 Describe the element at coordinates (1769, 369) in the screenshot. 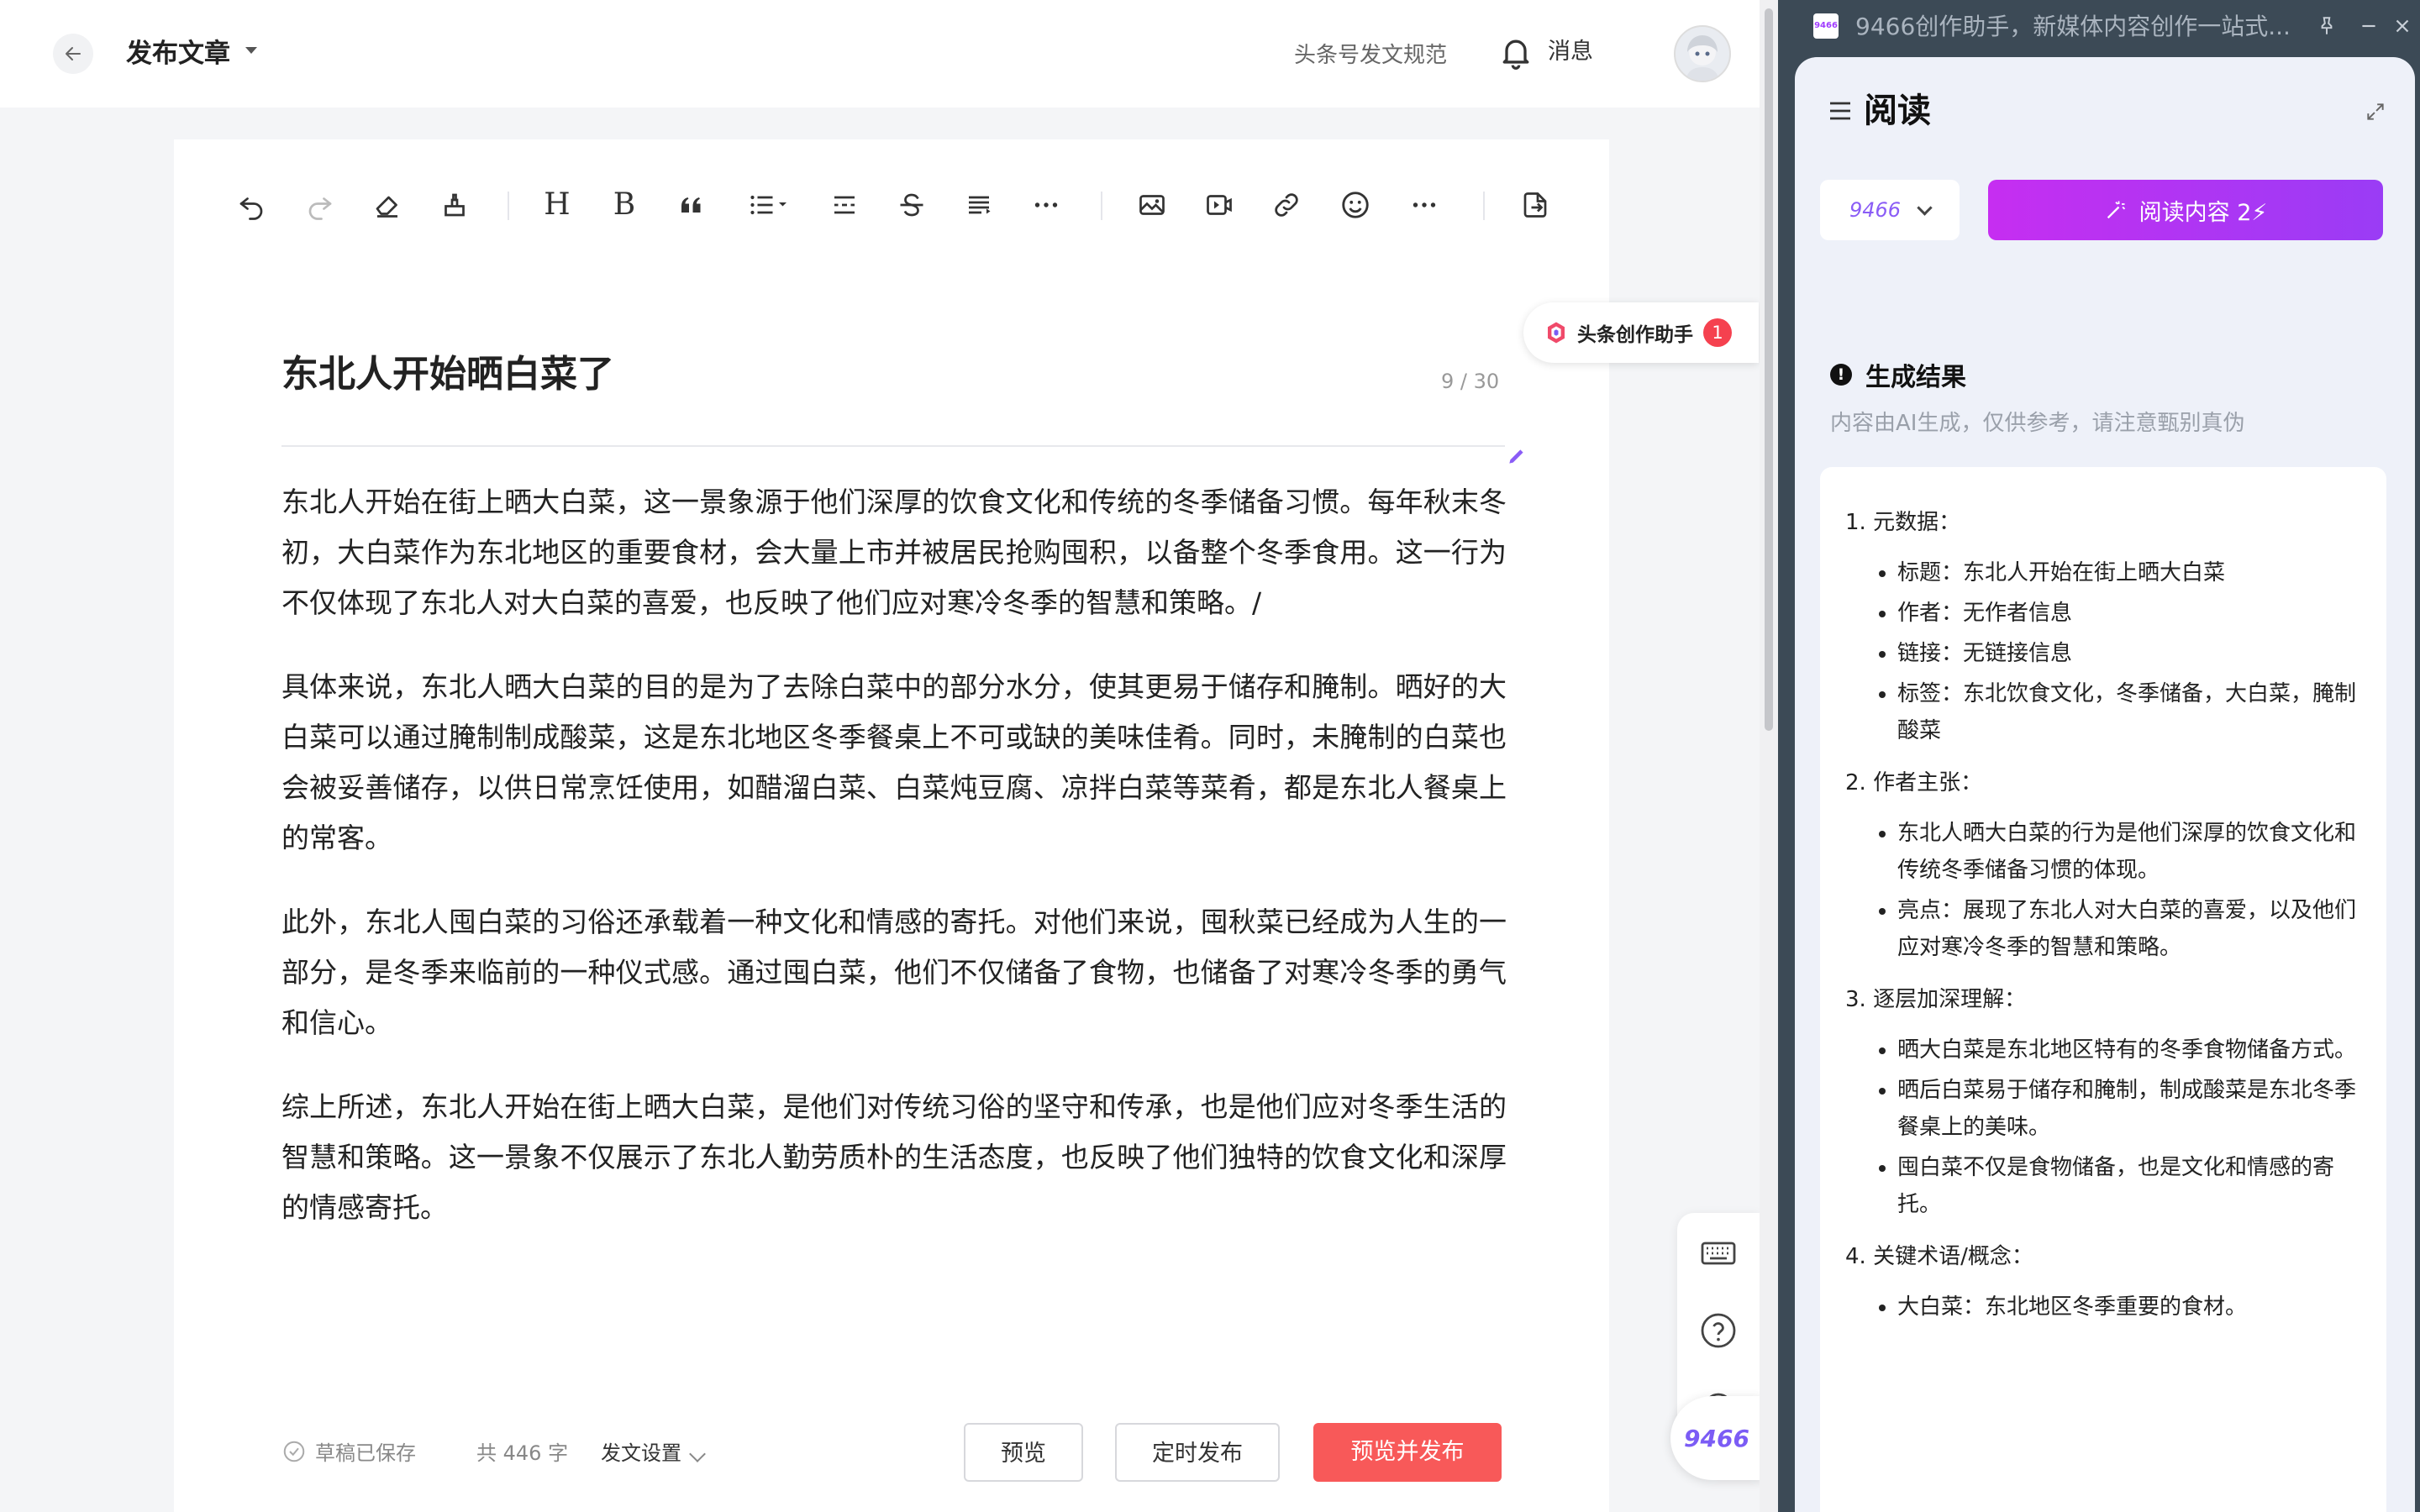

I see `scrollbar-thumb` at that location.